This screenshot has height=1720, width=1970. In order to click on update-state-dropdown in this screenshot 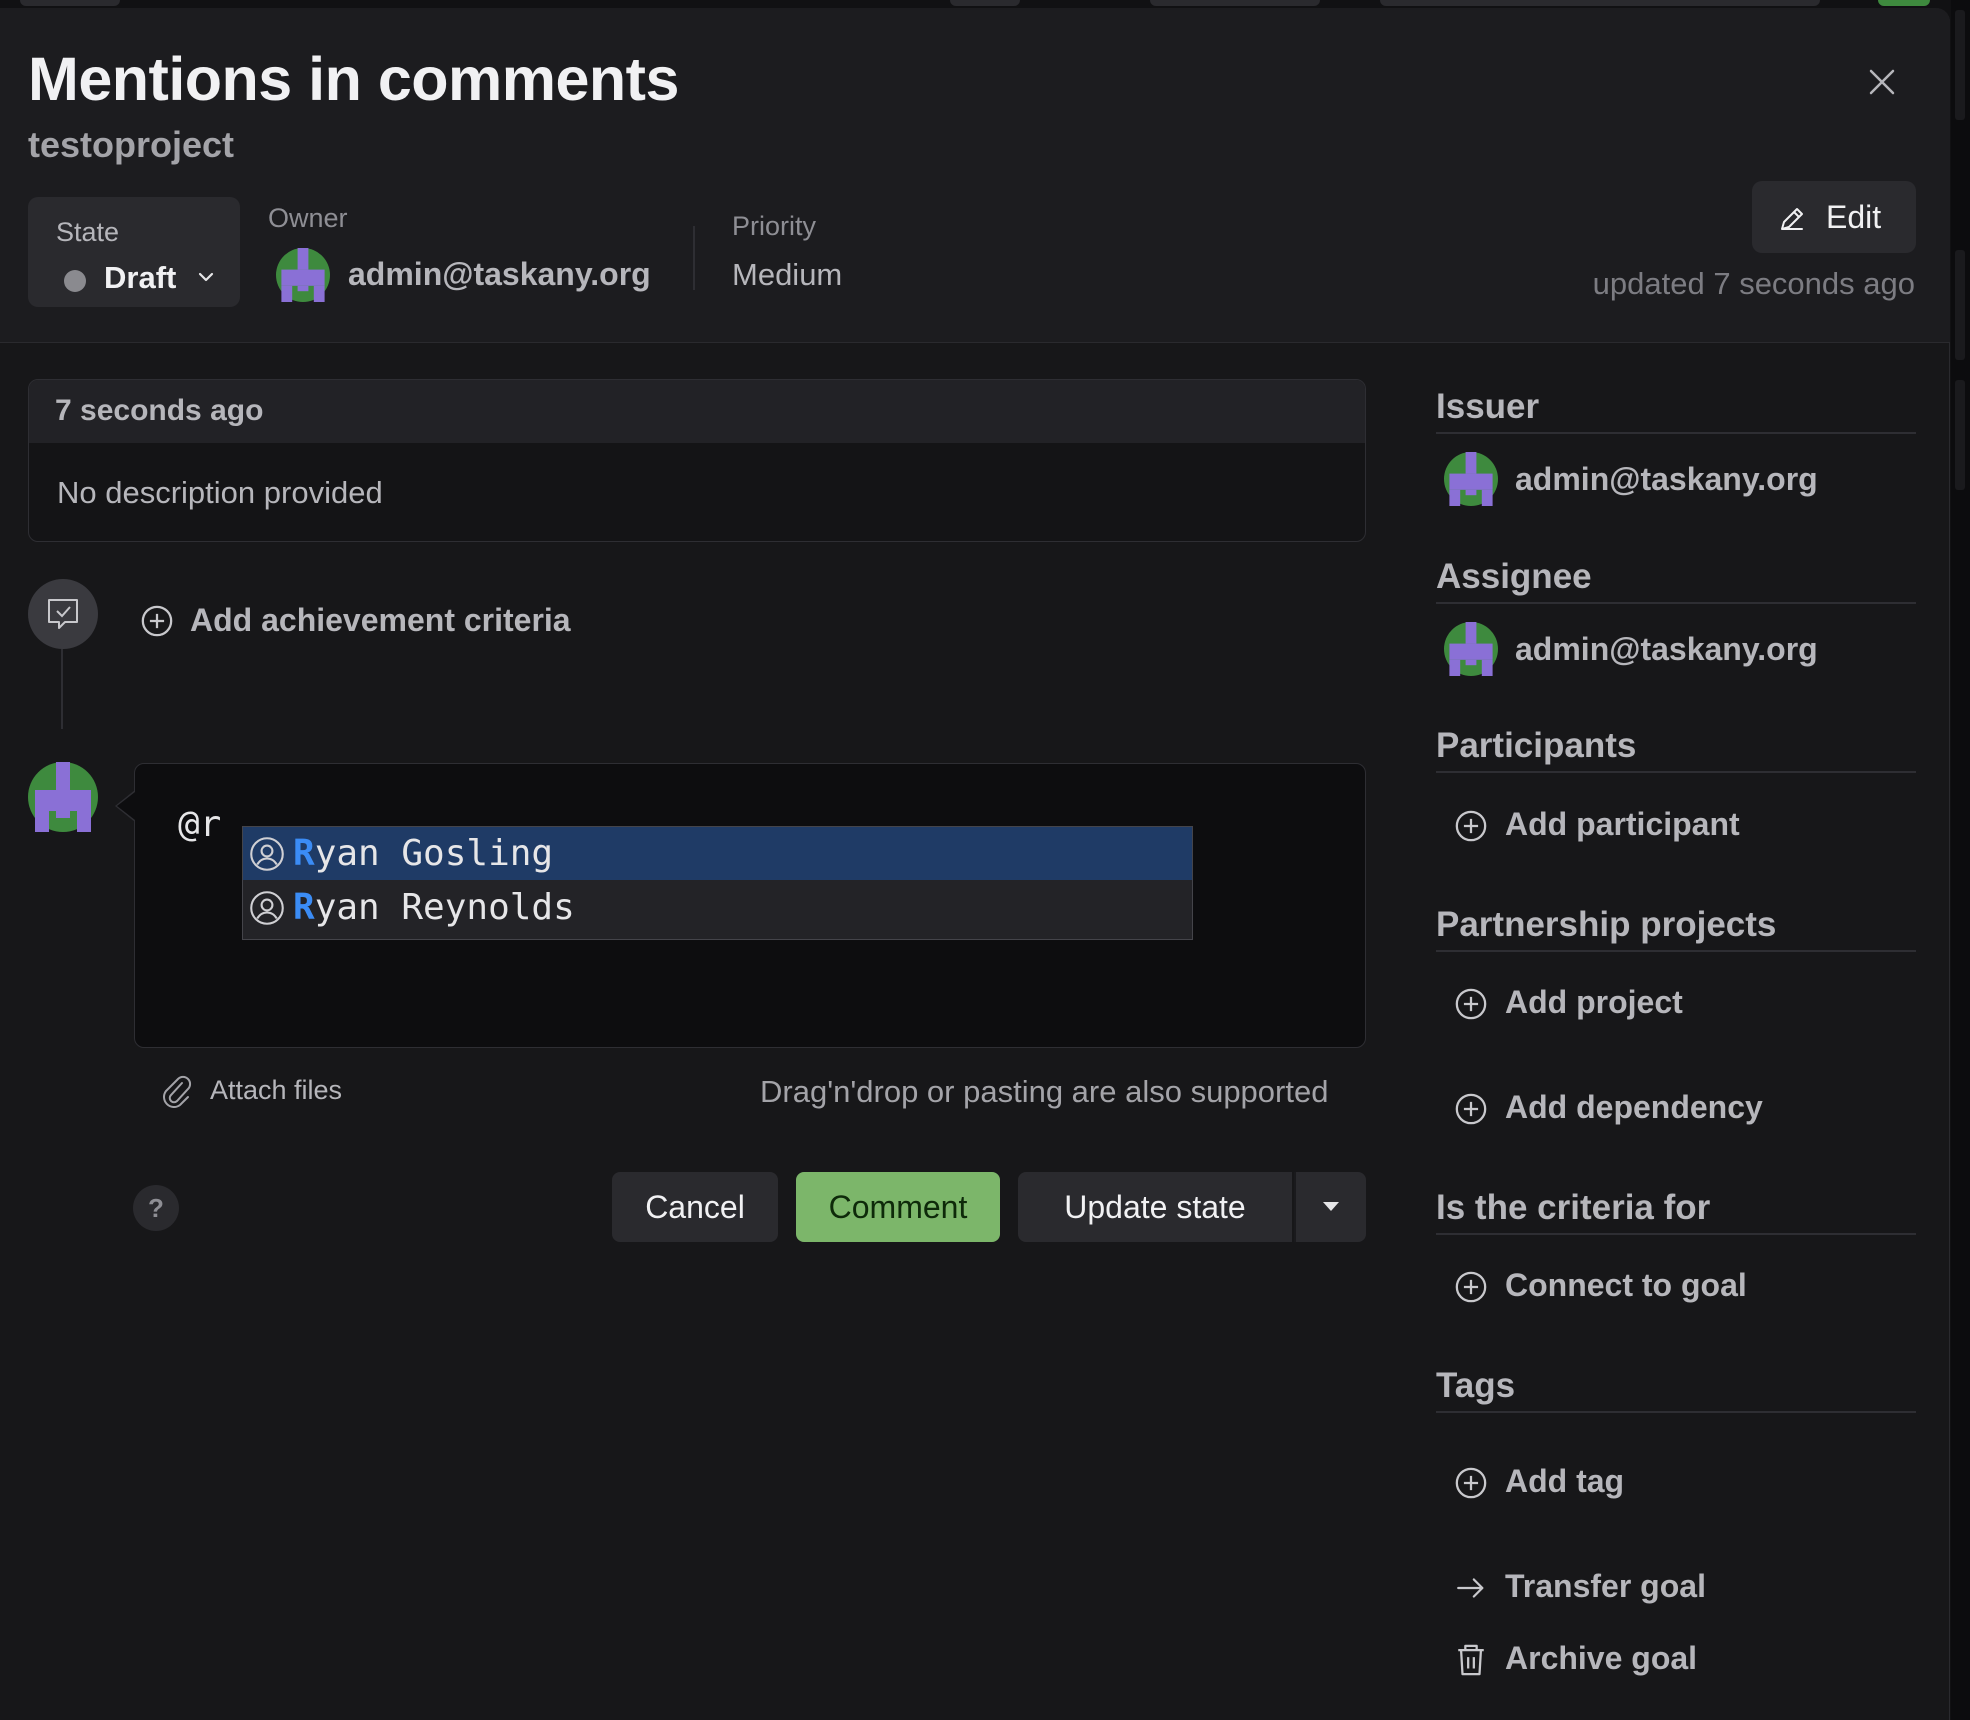, I will do `click(1330, 1207)`.